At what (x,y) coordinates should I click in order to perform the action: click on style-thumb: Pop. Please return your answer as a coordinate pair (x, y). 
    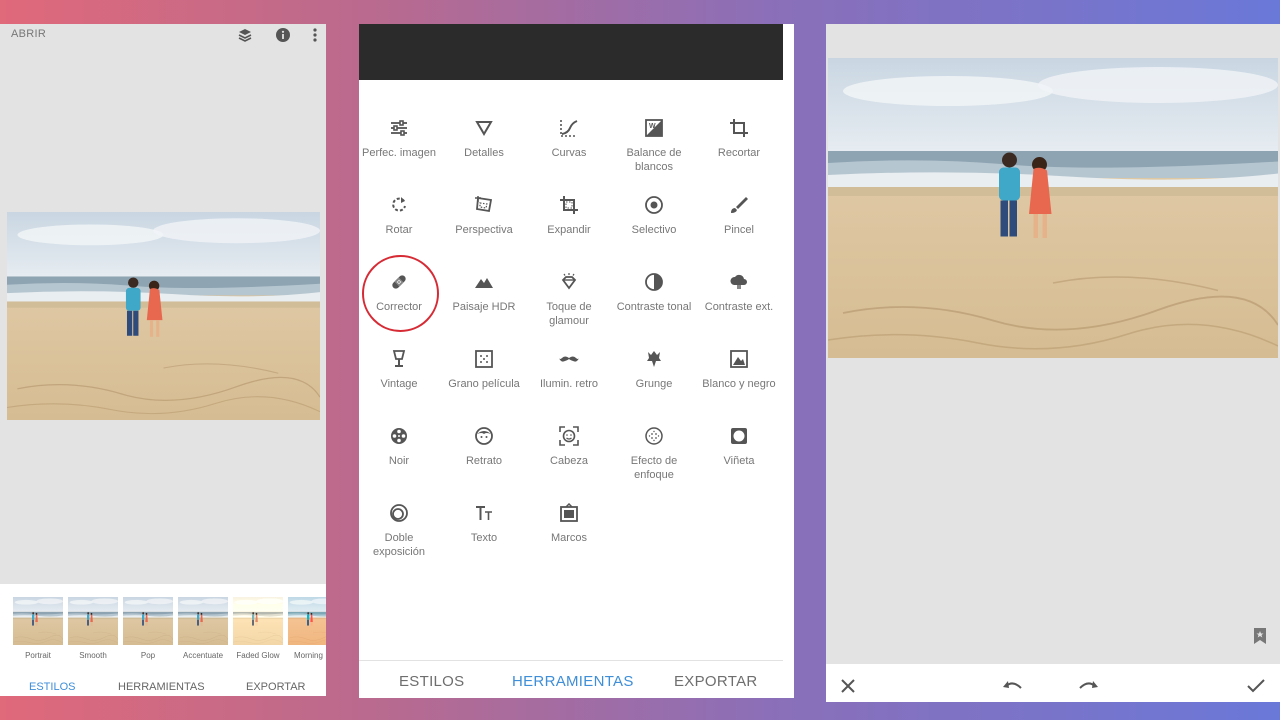
    Looking at the image, I should click on (148, 629).